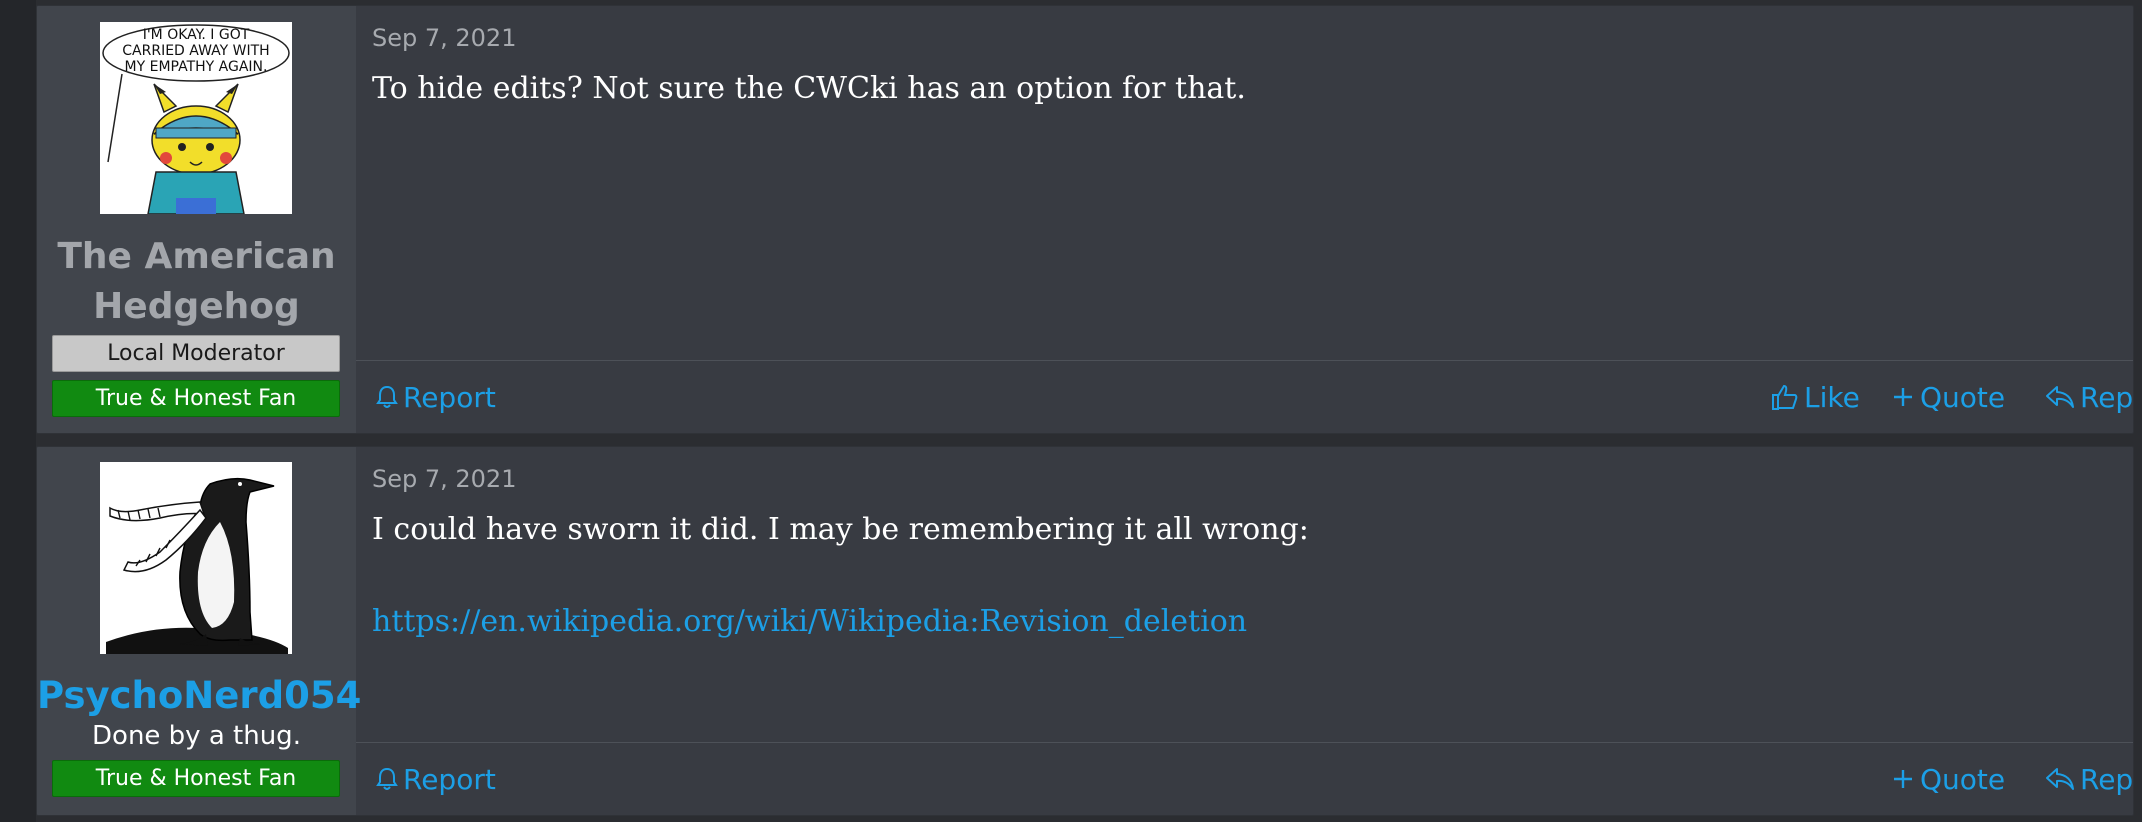 This screenshot has width=2142, height=822. I want to click on username: The American Hedgehog, so click(196, 282).